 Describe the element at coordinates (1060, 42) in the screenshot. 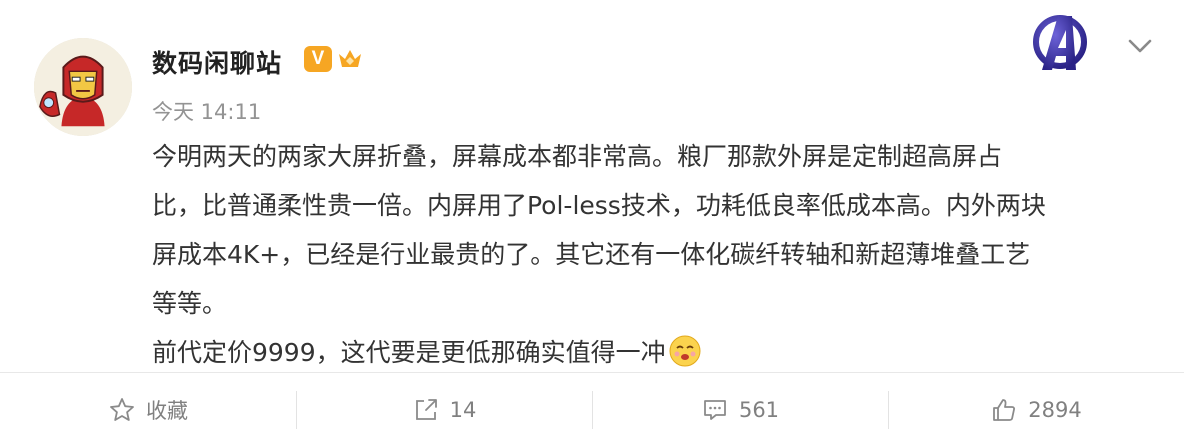

I see `avengers-logo` at that location.